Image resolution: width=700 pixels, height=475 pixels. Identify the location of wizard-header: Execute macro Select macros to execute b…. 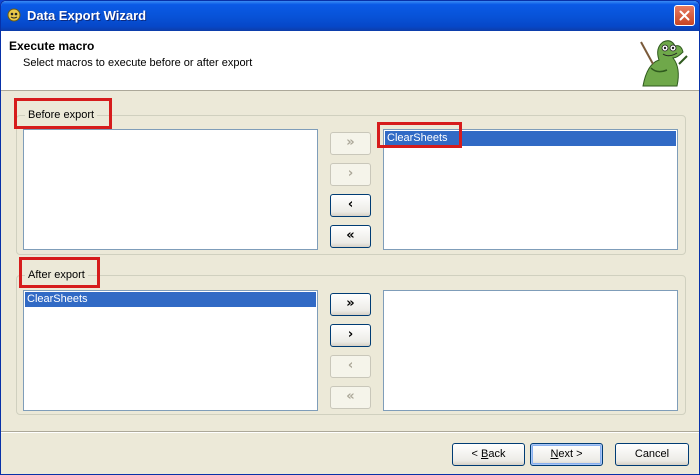
(350, 61).